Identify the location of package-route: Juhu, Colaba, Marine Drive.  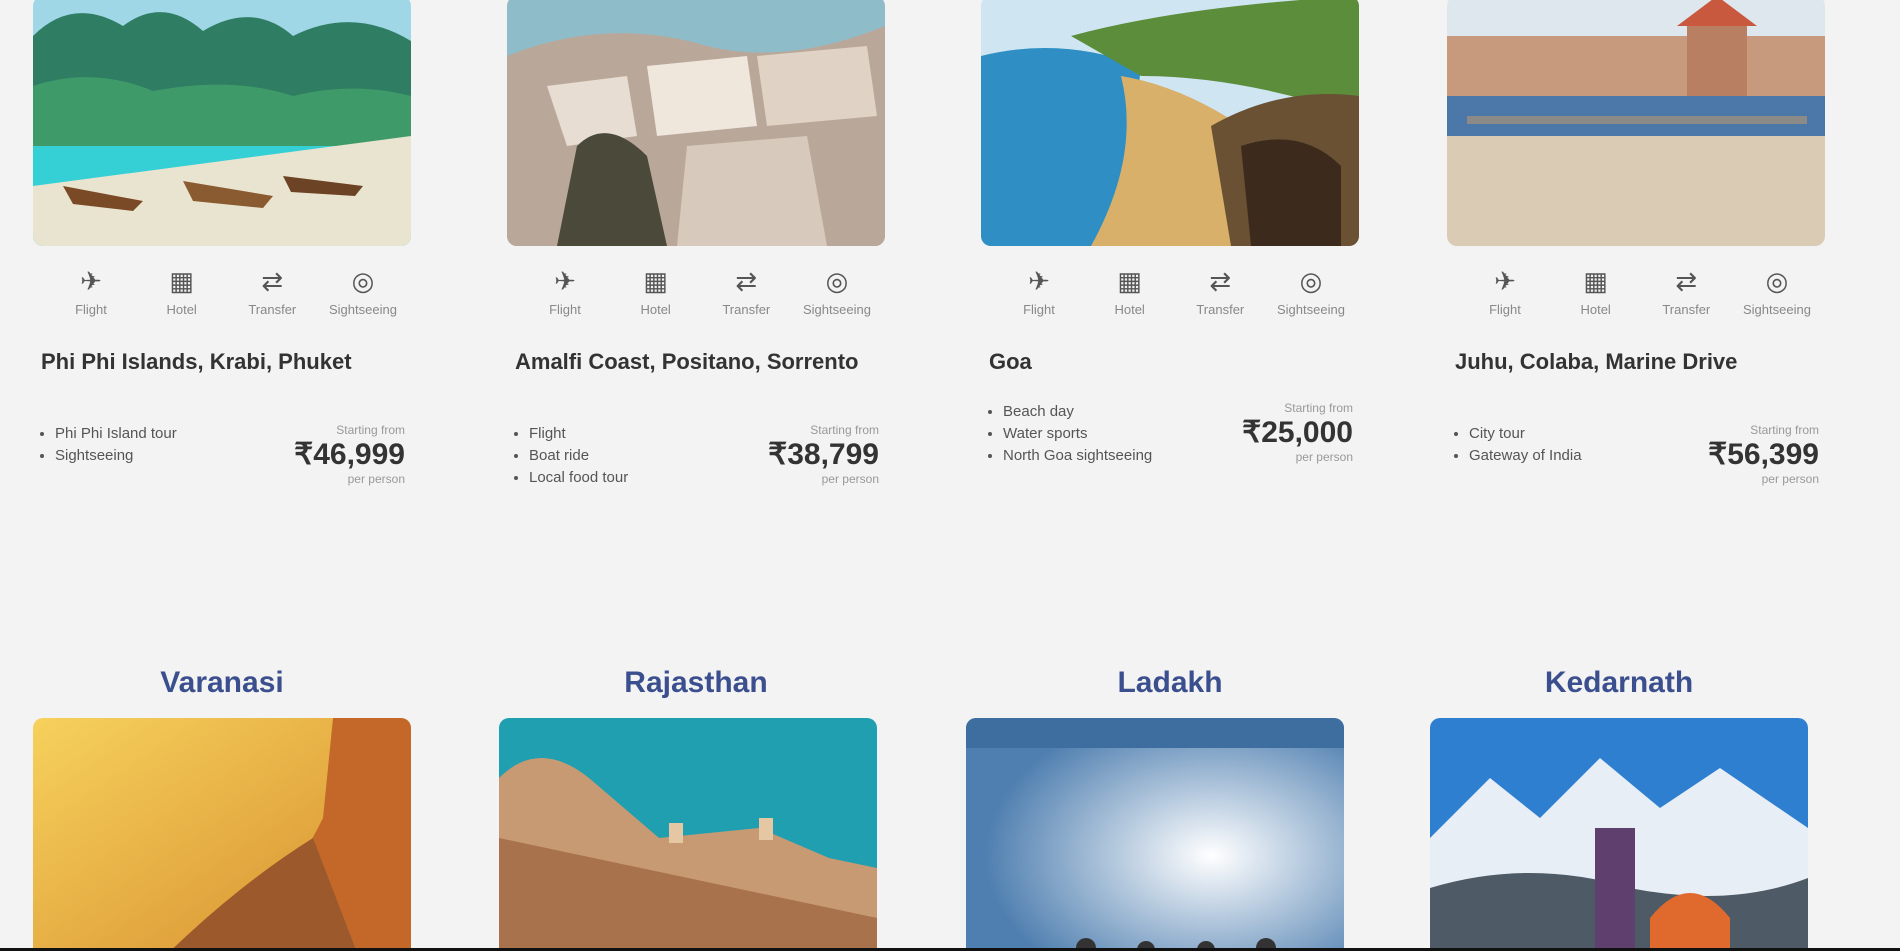
(1636, 376).